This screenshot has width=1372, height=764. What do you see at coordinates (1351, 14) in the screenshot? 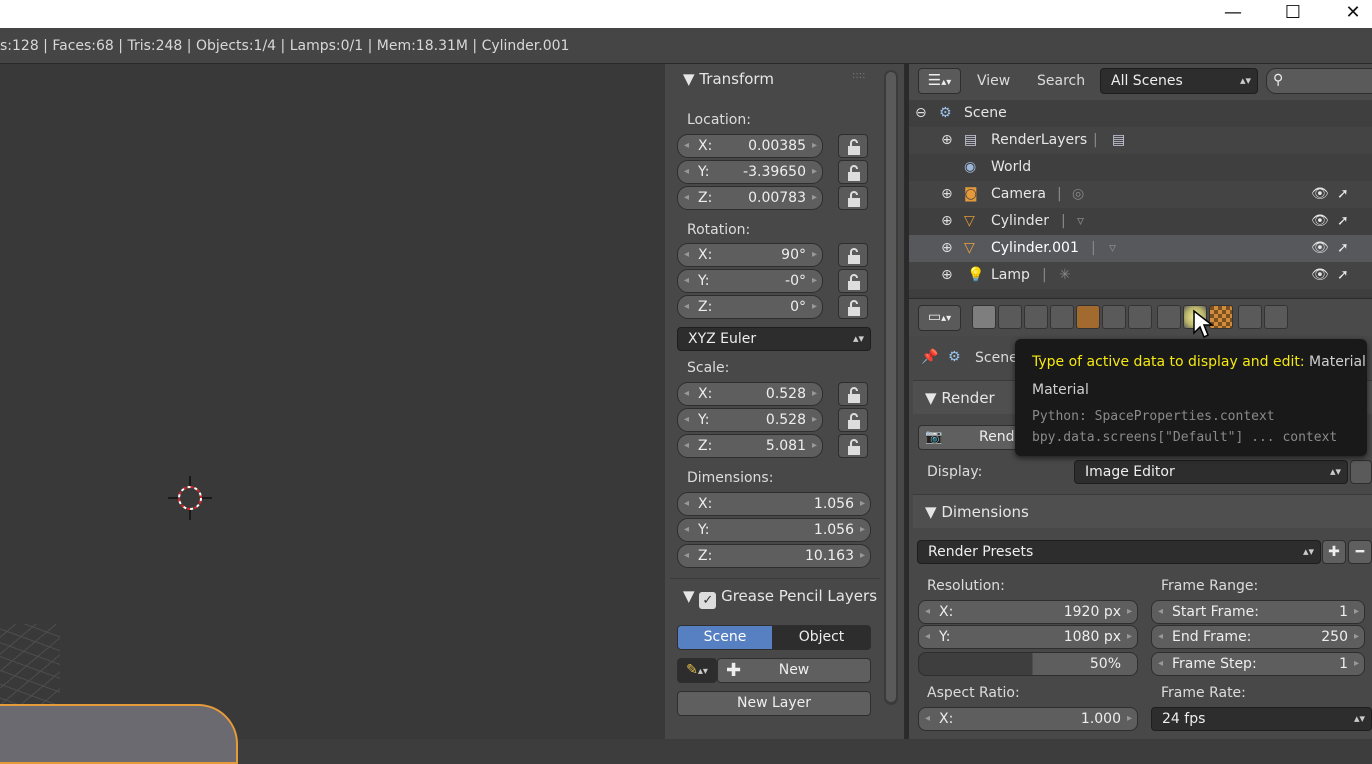
I see `close-button: ✕` at bounding box center [1351, 14].